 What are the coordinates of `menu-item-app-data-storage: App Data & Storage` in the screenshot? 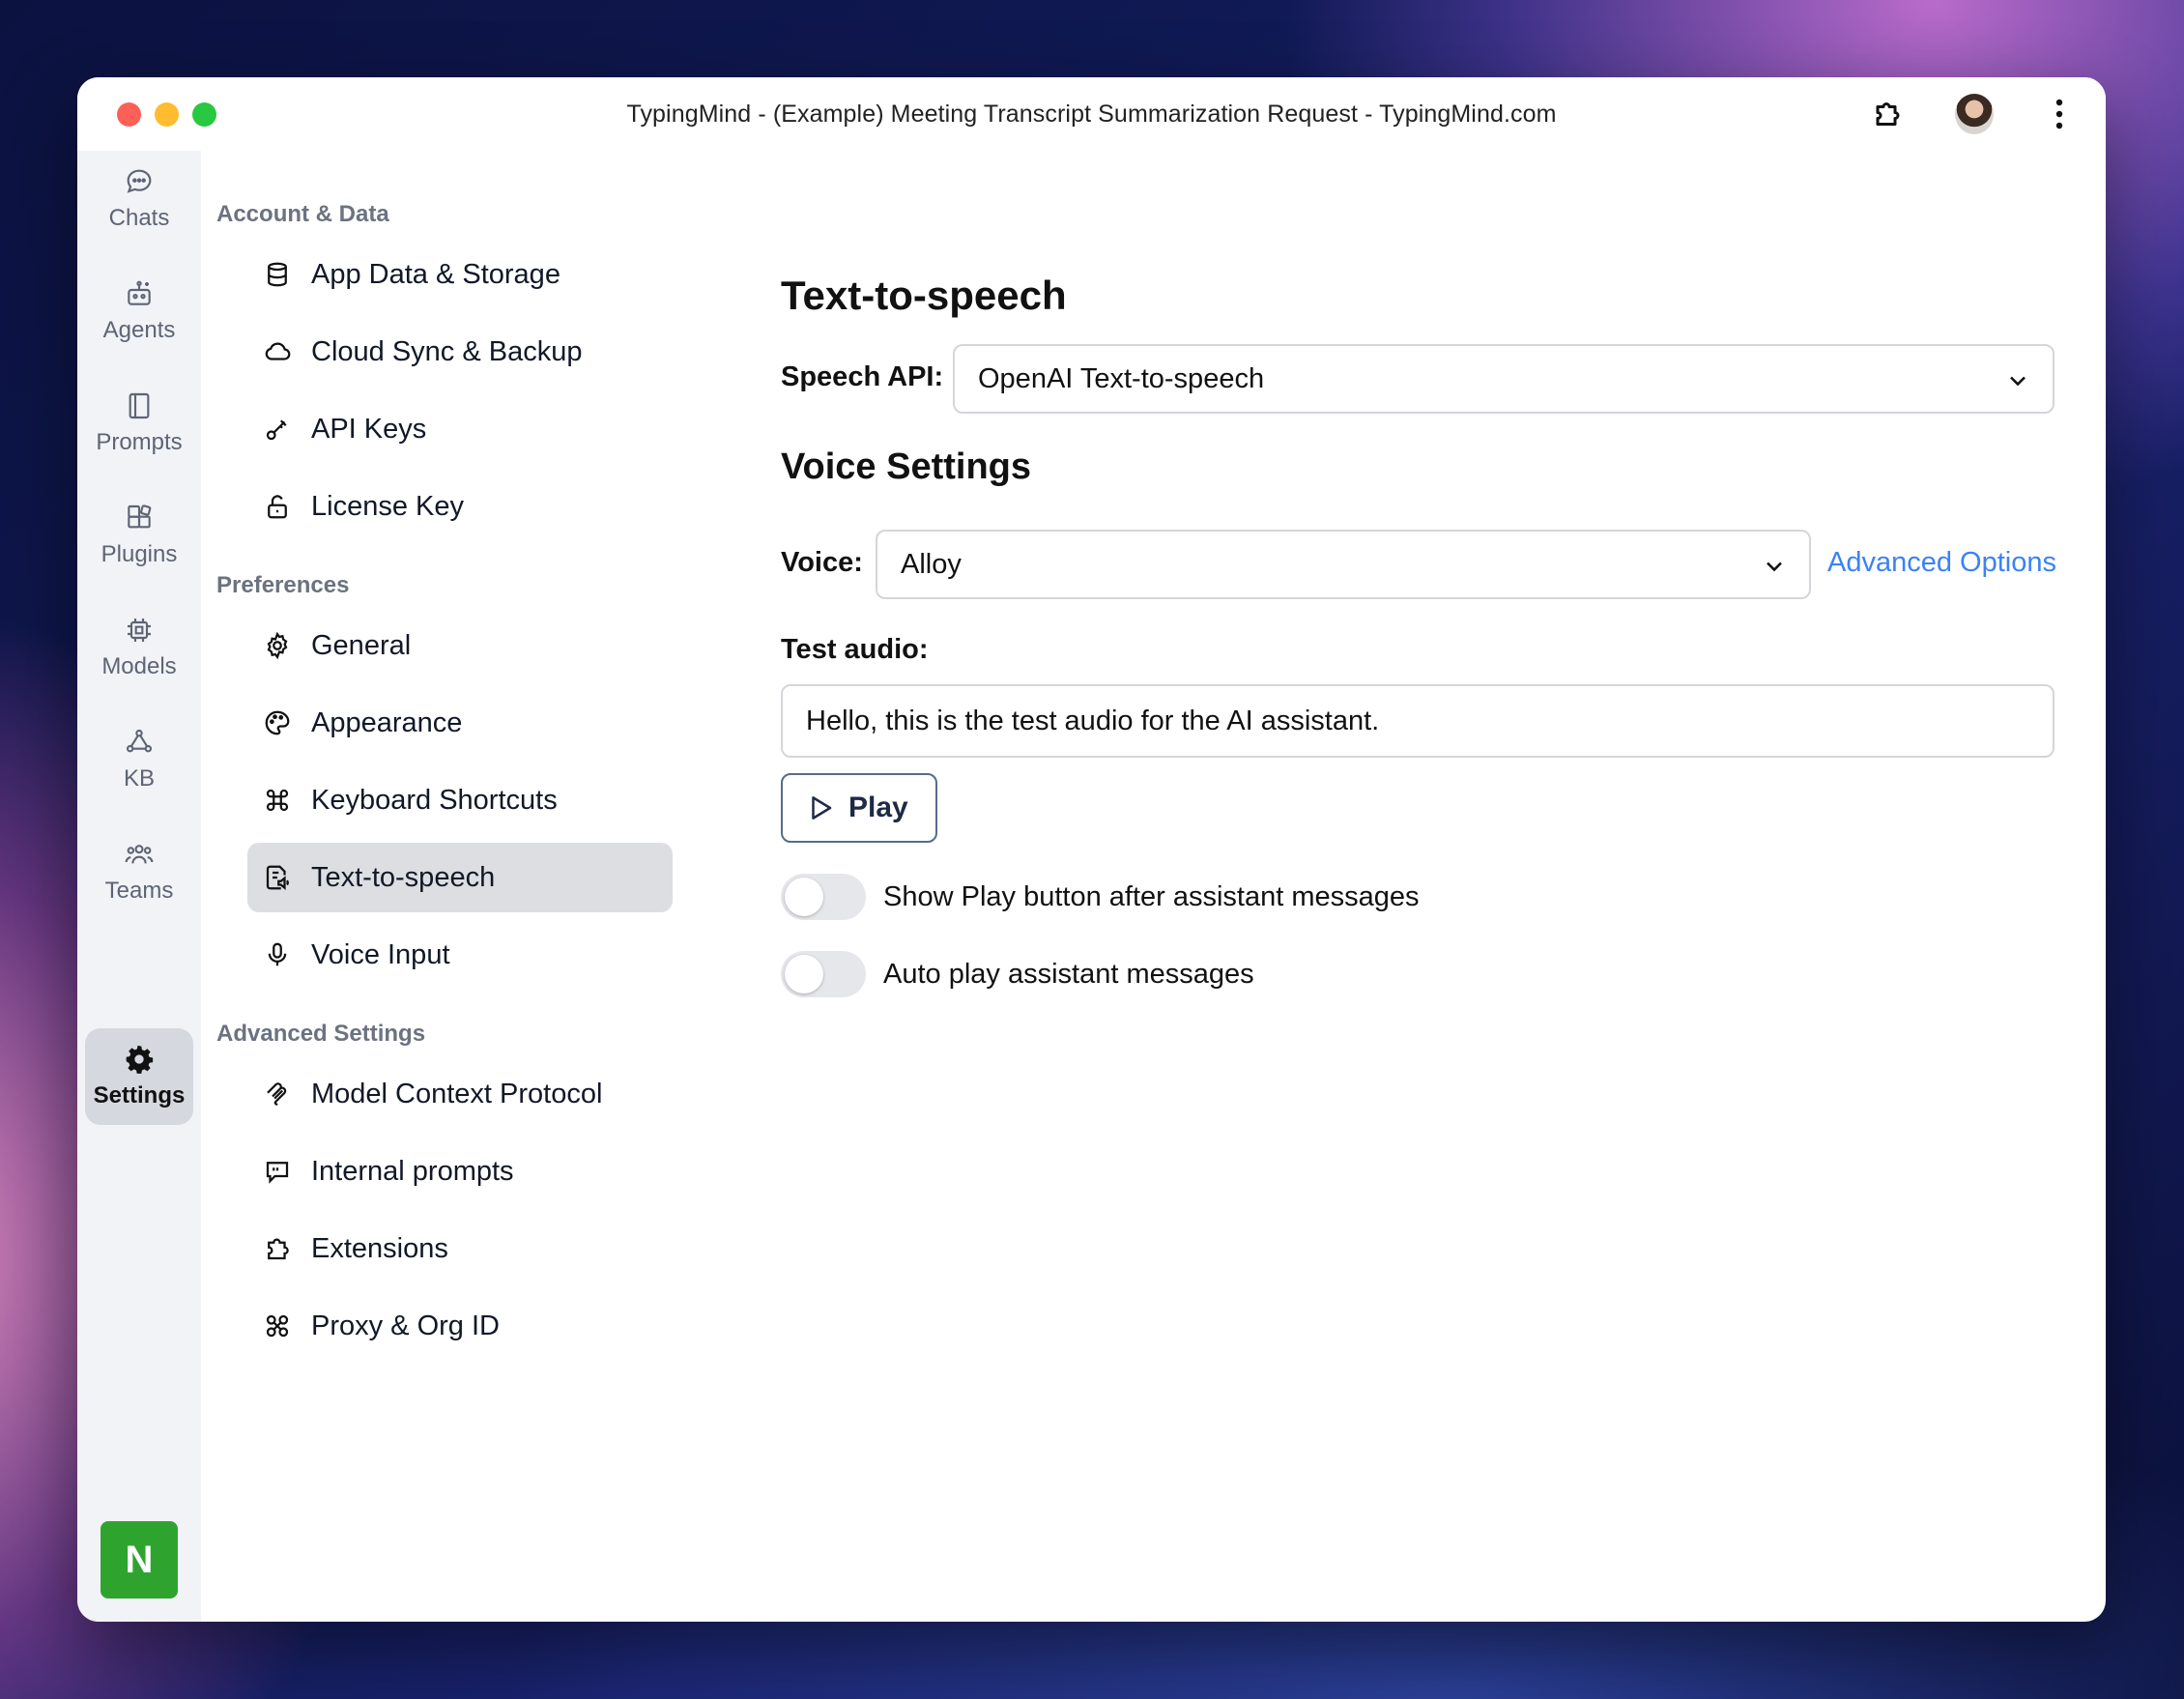 It's located at (460, 274).